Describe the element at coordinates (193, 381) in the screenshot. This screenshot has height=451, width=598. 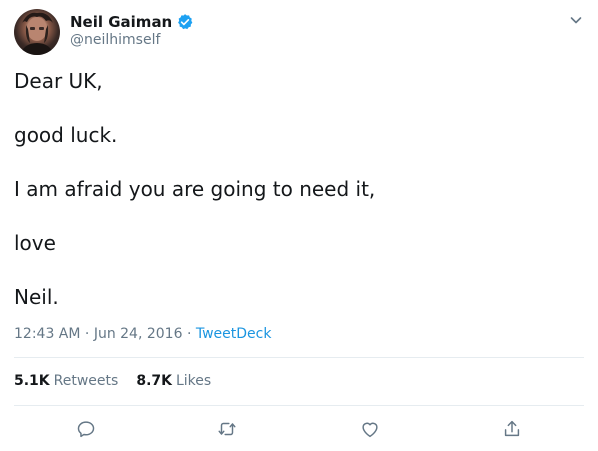
I see `likes-label: Likes` at that location.